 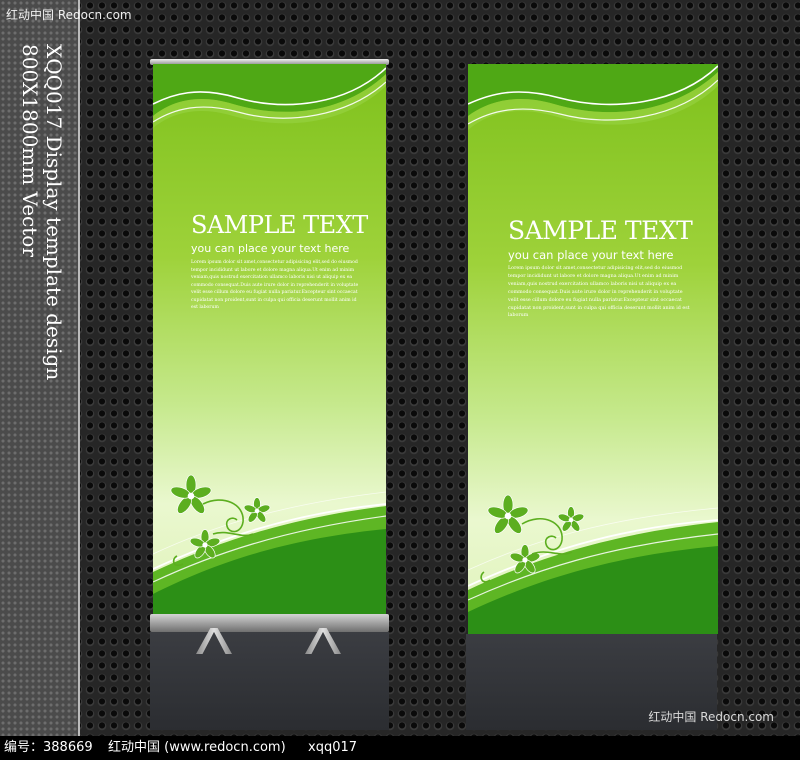 I want to click on left-bottom-rail, so click(x=269, y=623).